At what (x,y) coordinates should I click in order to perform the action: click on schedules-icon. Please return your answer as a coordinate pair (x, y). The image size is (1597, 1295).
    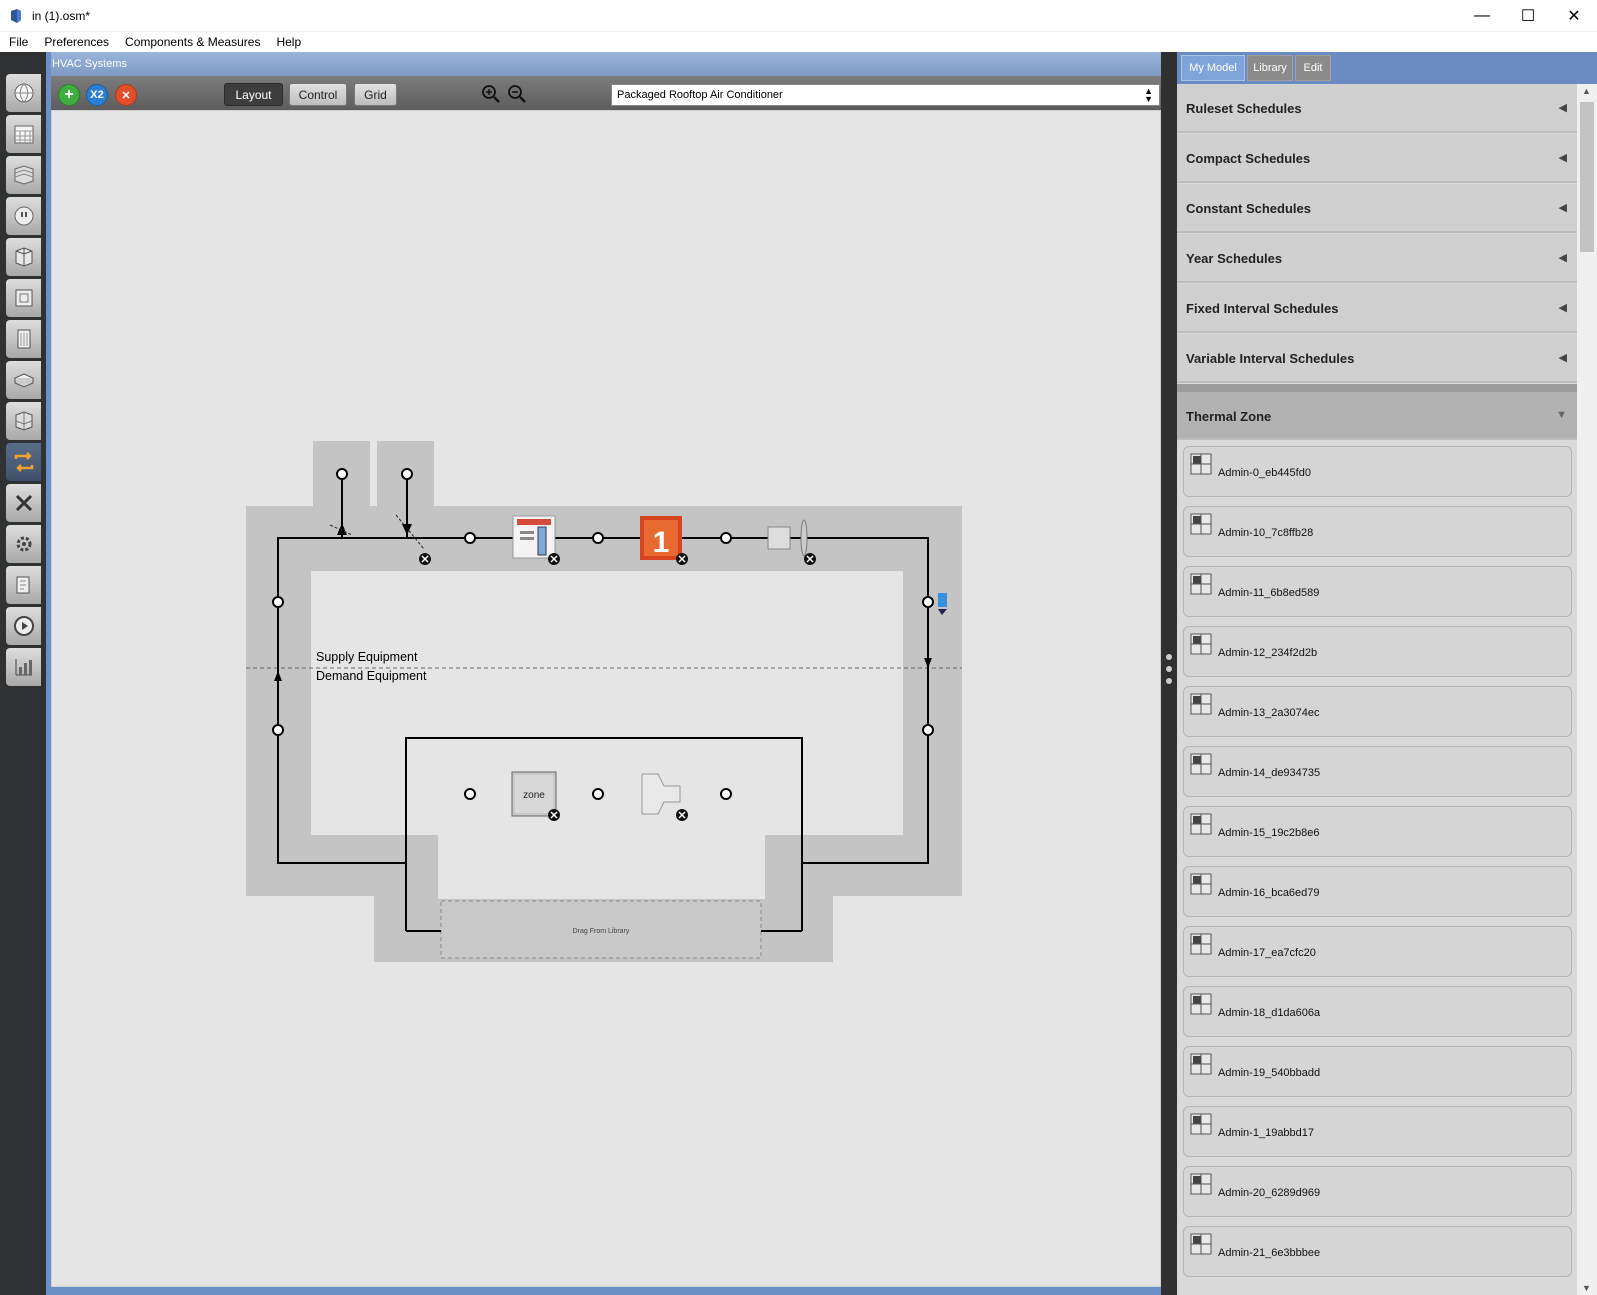
    Looking at the image, I should click on (23, 134).